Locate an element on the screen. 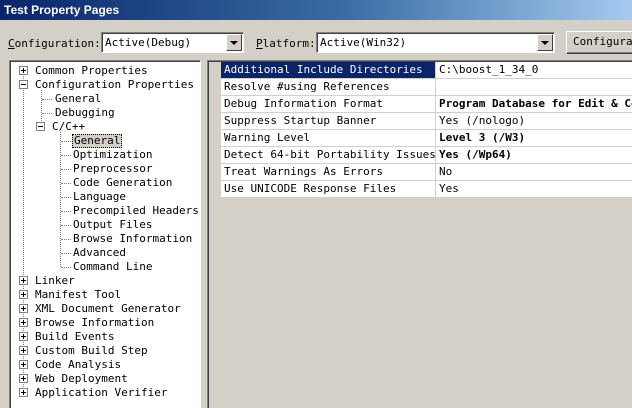 The image size is (632, 408). tree-item-label: Language is located at coordinates (99, 196).